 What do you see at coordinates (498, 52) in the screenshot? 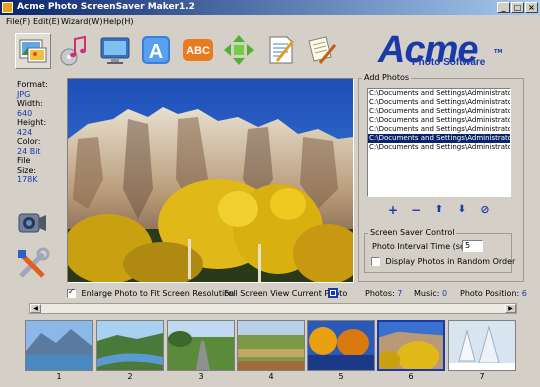
I see `logo-trademark: TM` at bounding box center [498, 52].